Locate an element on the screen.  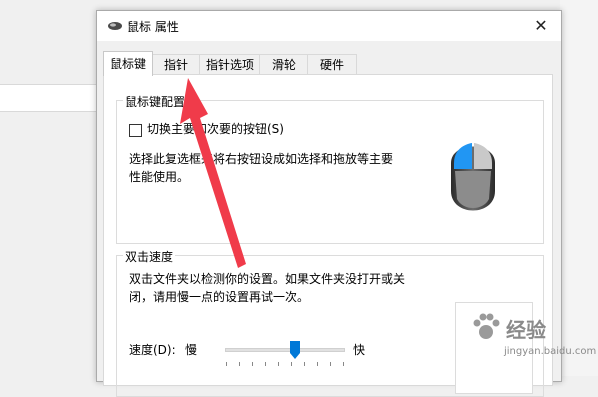
slow-label: 慢 is located at coordinates (191, 350).